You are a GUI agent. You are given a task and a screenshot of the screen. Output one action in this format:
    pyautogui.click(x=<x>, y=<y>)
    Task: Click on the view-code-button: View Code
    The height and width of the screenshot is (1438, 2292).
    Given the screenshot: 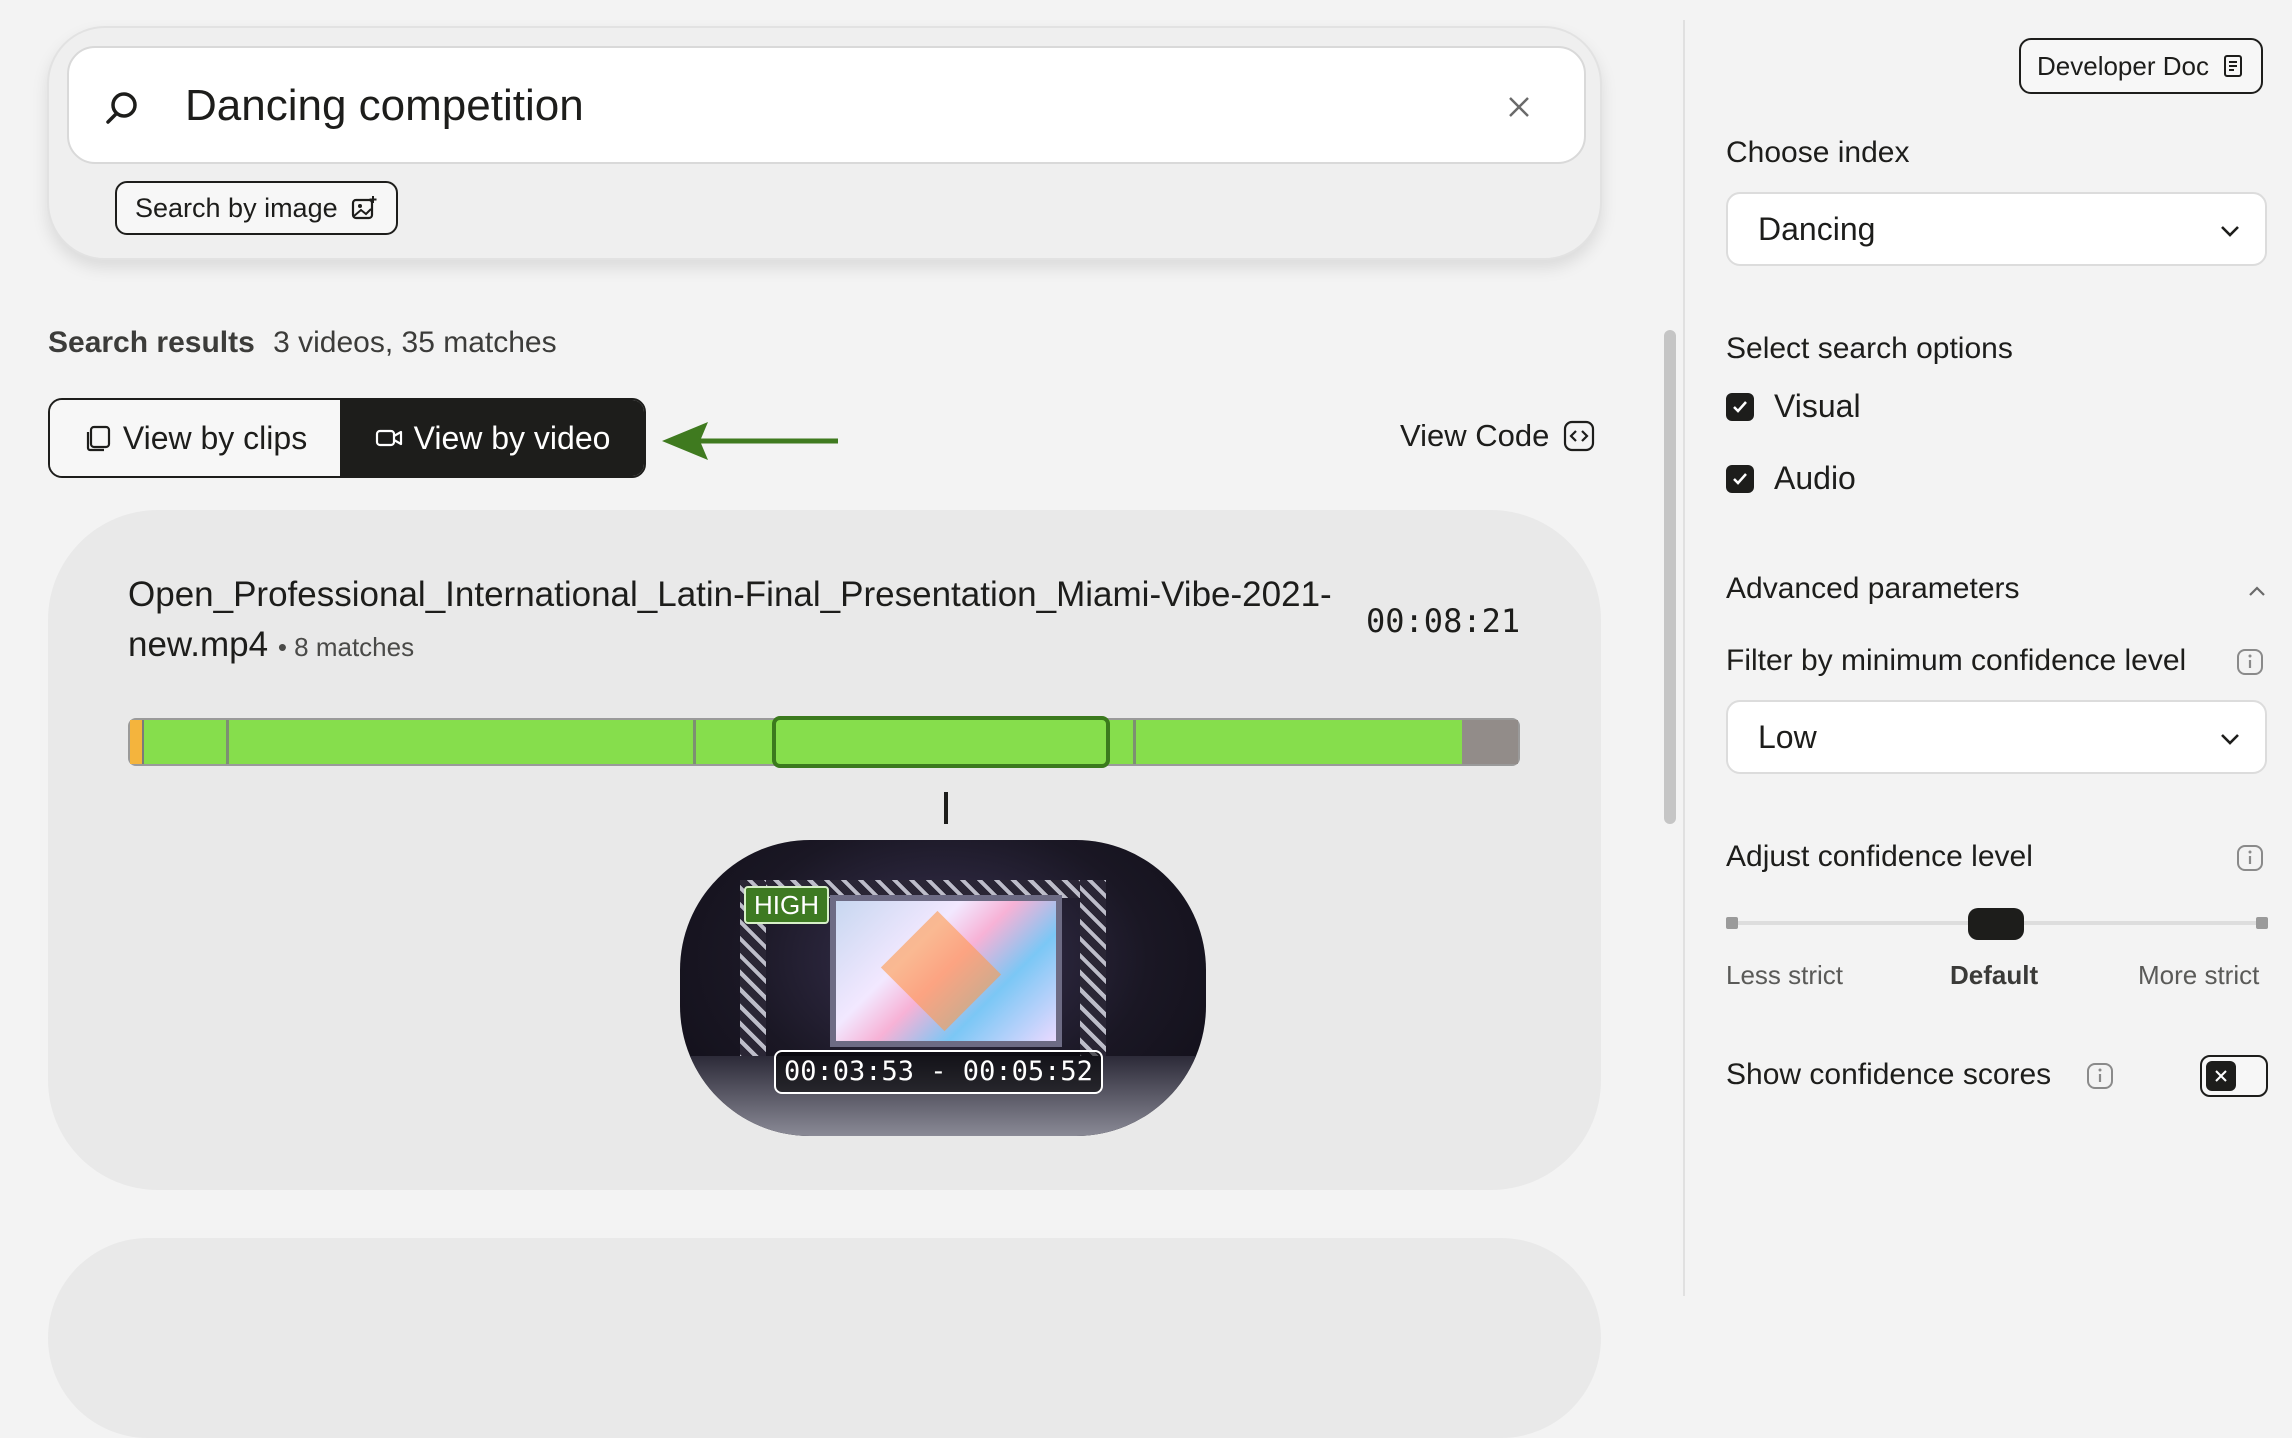 What is the action you would take?
    pyautogui.click(x=1497, y=436)
    